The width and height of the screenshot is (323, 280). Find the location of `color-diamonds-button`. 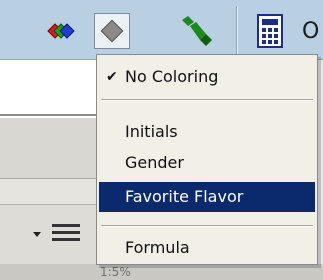

color-diamonds-button is located at coordinates (62, 31).